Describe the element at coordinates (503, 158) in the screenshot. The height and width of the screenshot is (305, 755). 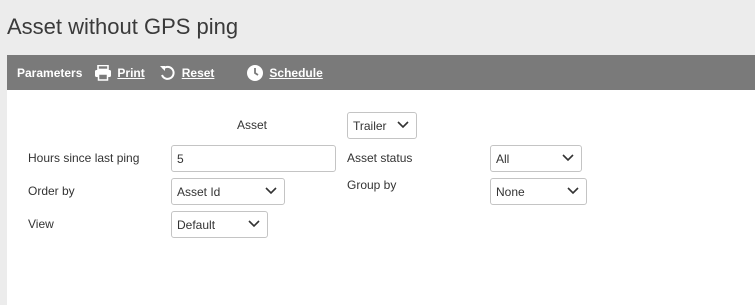
I see `asset-status-select-value: All` at that location.